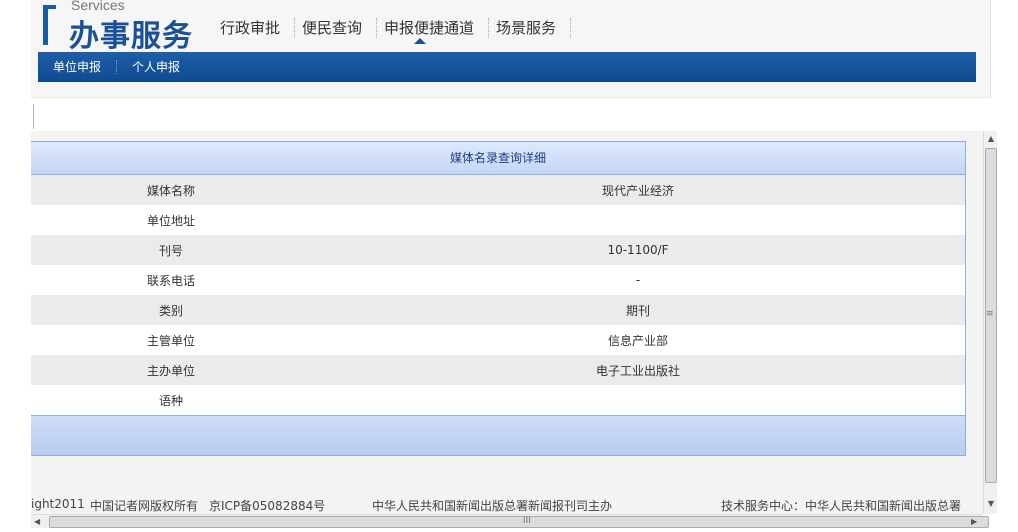 Image resolution: width=1018 pixels, height=532 pixels. What do you see at coordinates (498, 370) in the screenshot?
I see `detail-row: 主办单位 电子工业出版社` at bounding box center [498, 370].